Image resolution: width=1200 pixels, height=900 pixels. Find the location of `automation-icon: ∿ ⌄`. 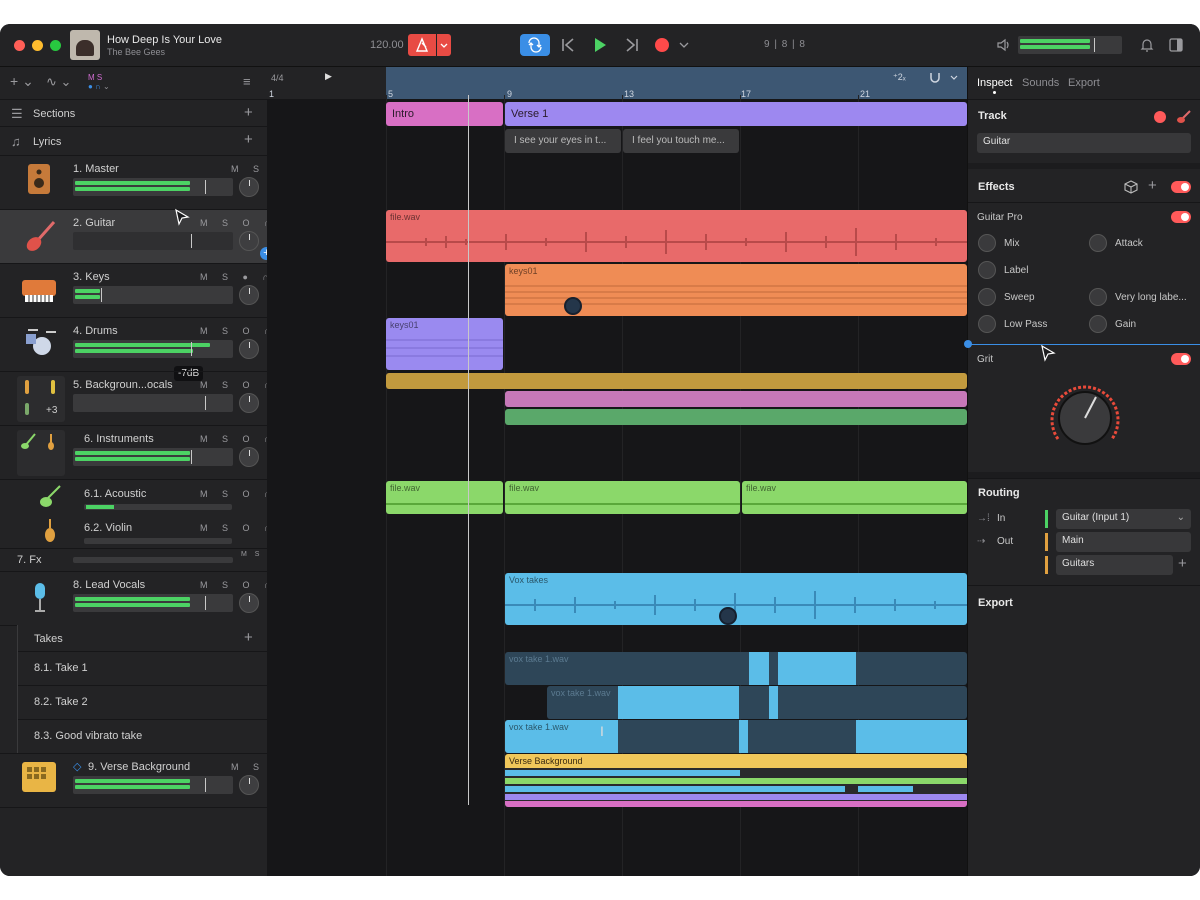

automation-icon: ∿ ⌄ is located at coordinates (58, 81).